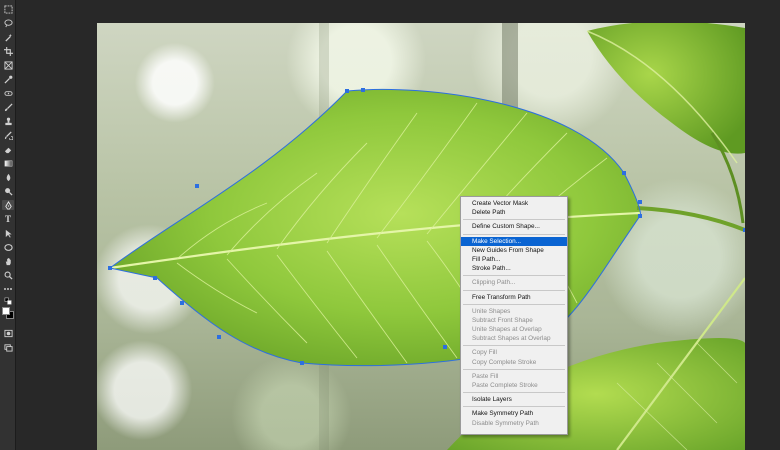 This screenshot has height=450, width=780. I want to click on dodge-tool-icon, so click(8, 191).